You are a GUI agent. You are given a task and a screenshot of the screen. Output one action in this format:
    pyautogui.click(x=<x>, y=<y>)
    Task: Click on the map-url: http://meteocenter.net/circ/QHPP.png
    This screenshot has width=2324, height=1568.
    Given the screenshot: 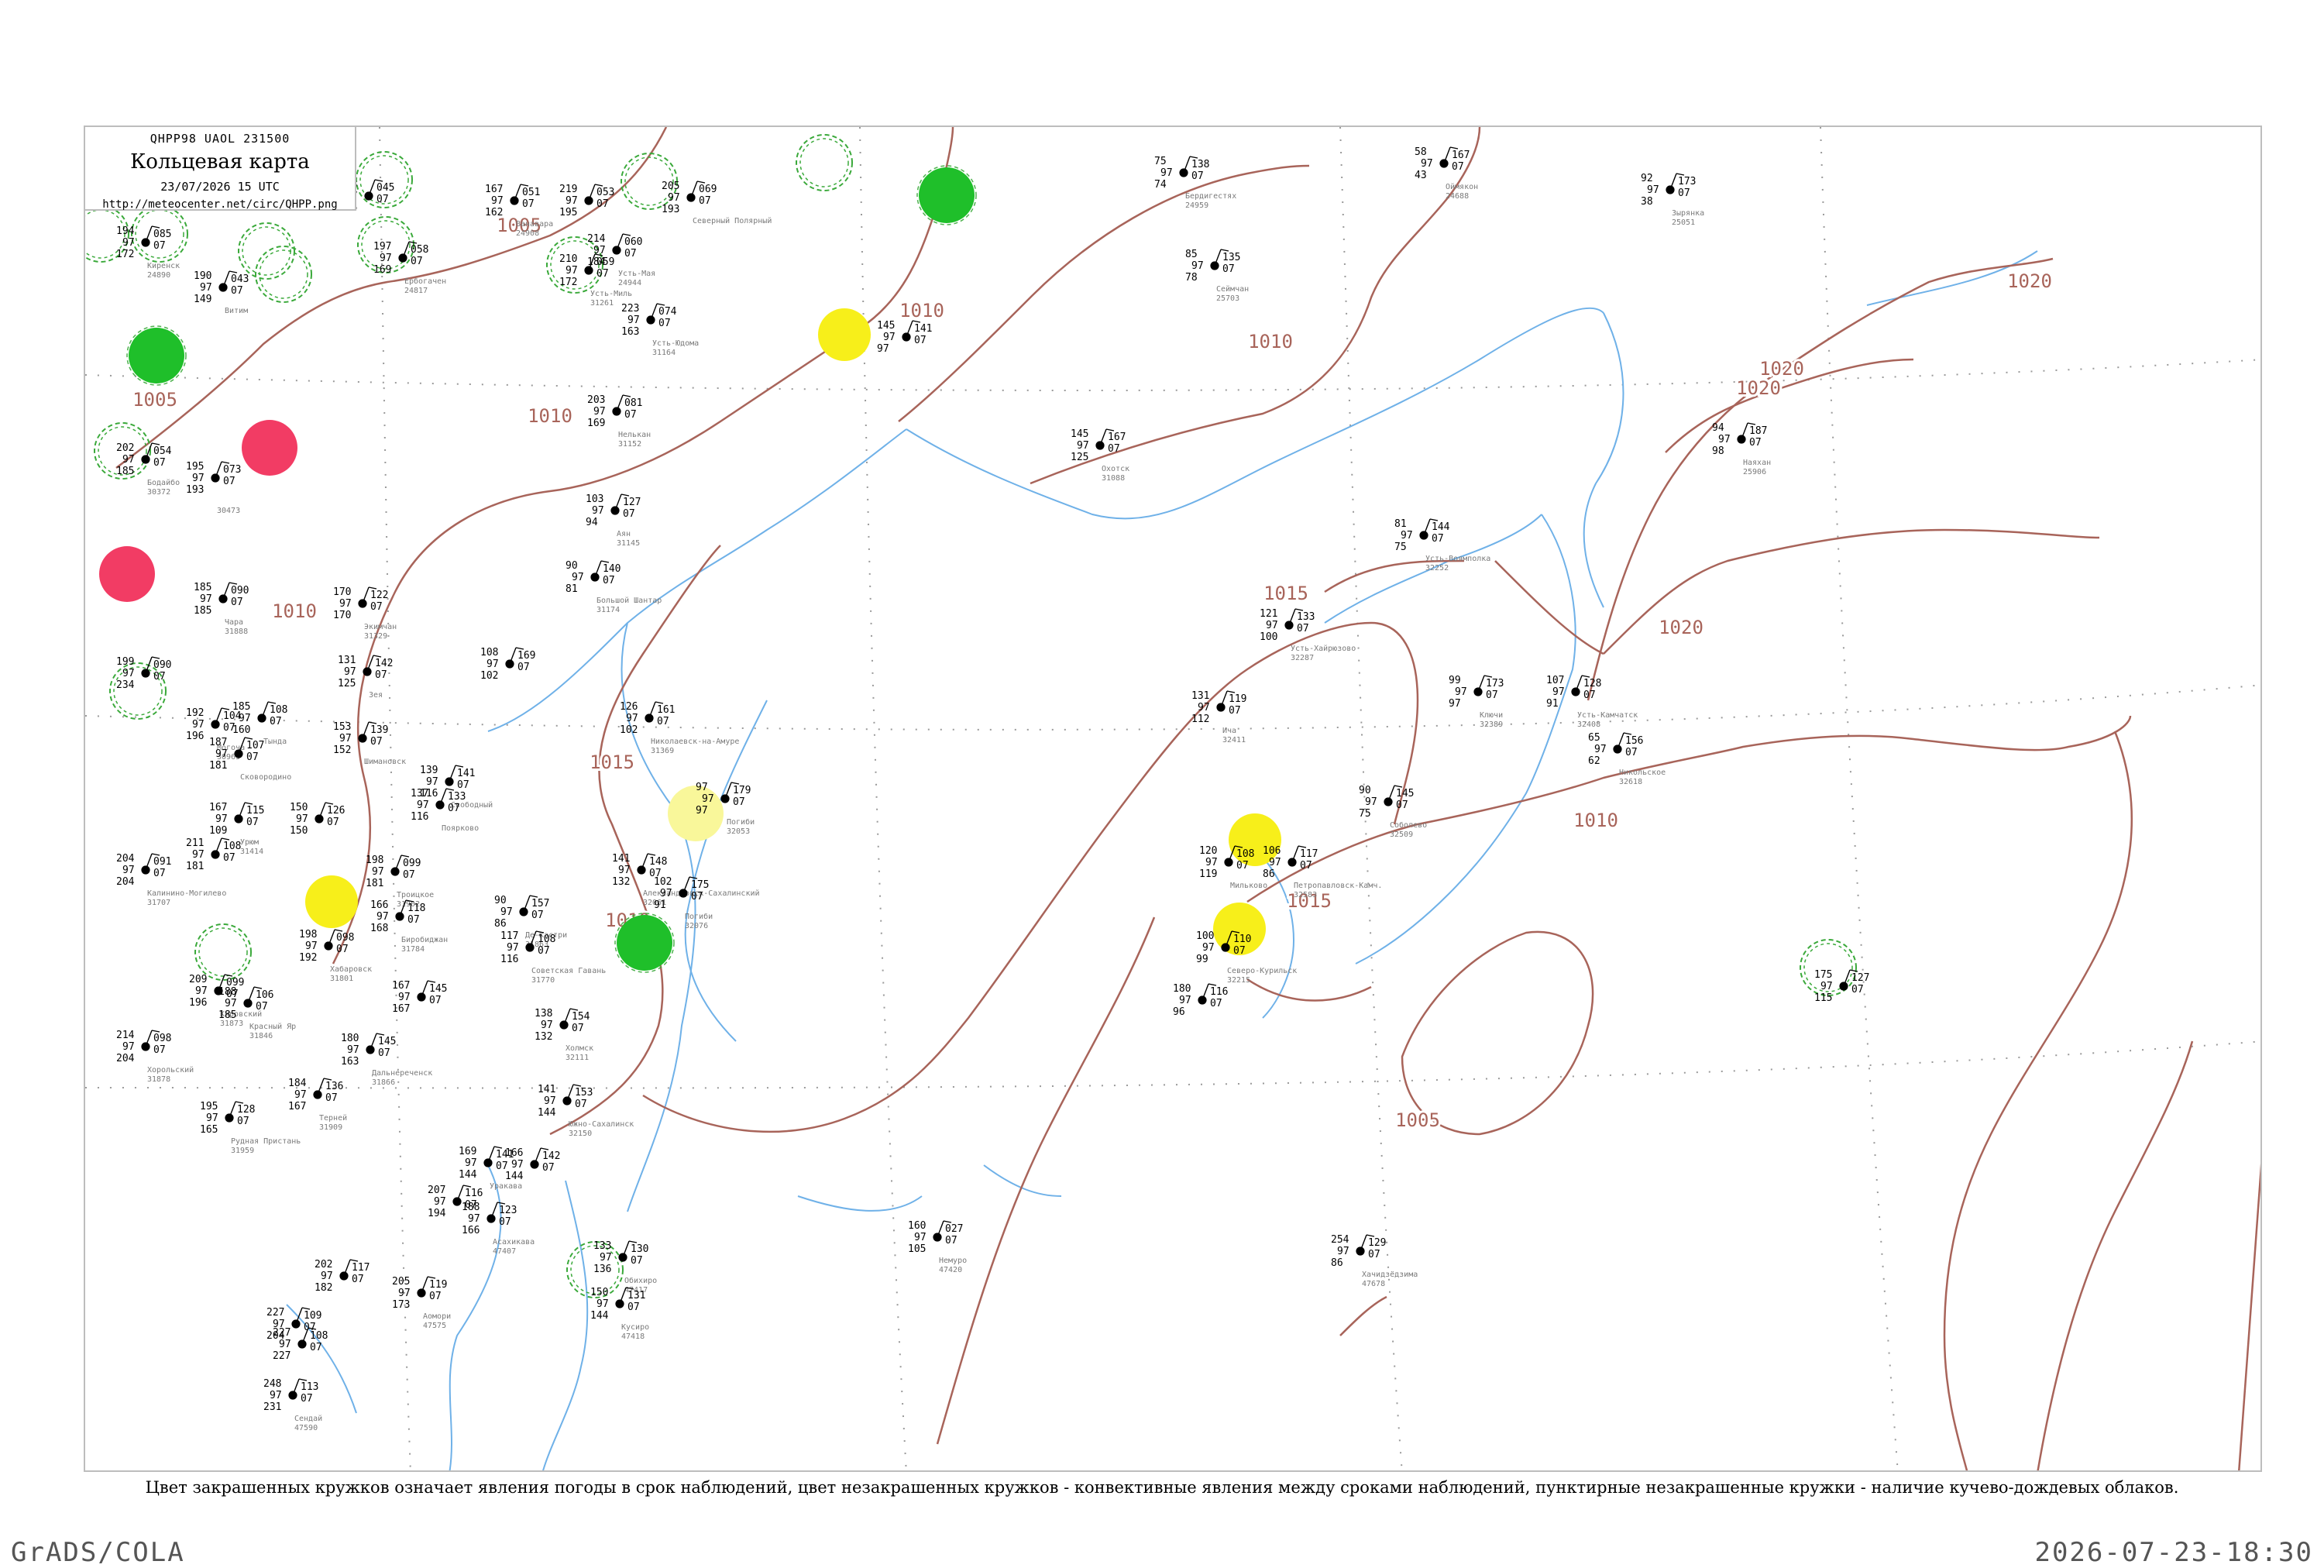 What is the action you would take?
    pyautogui.click(x=220, y=205)
    